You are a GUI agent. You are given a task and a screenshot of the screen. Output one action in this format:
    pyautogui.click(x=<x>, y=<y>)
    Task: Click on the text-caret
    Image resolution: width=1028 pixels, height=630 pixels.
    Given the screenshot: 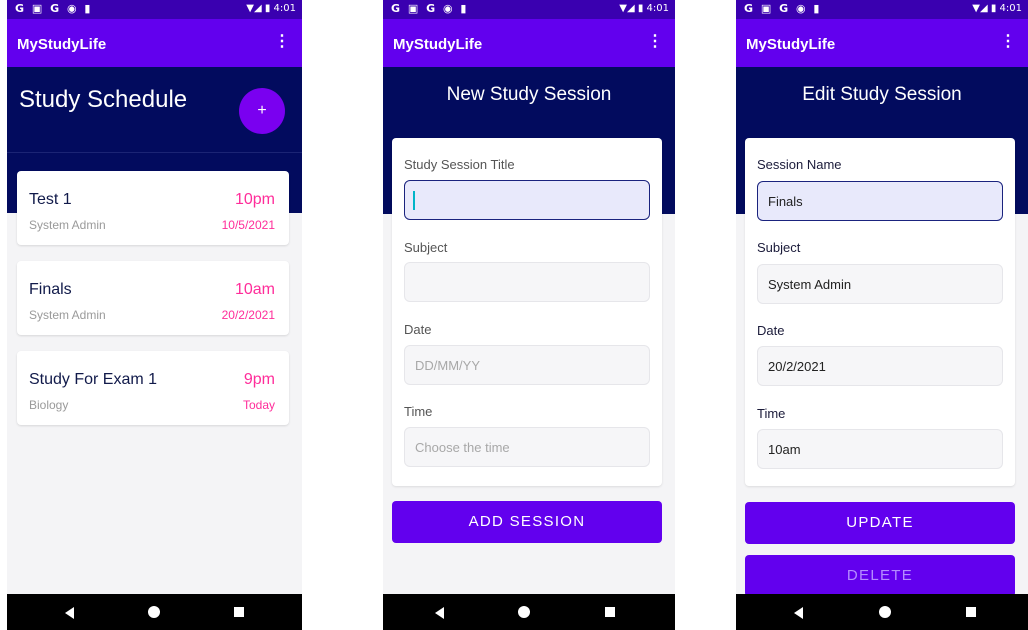 What is the action you would take?
    pyautogui.click(x=414, y=200)
    